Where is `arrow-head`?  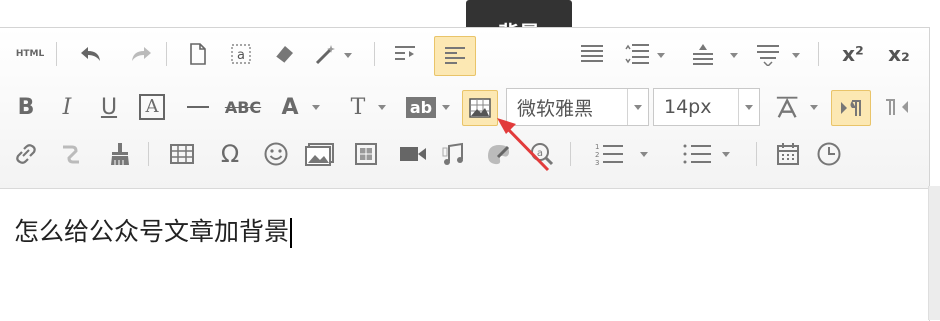 arrow-head is located at coordinates (506, 126).